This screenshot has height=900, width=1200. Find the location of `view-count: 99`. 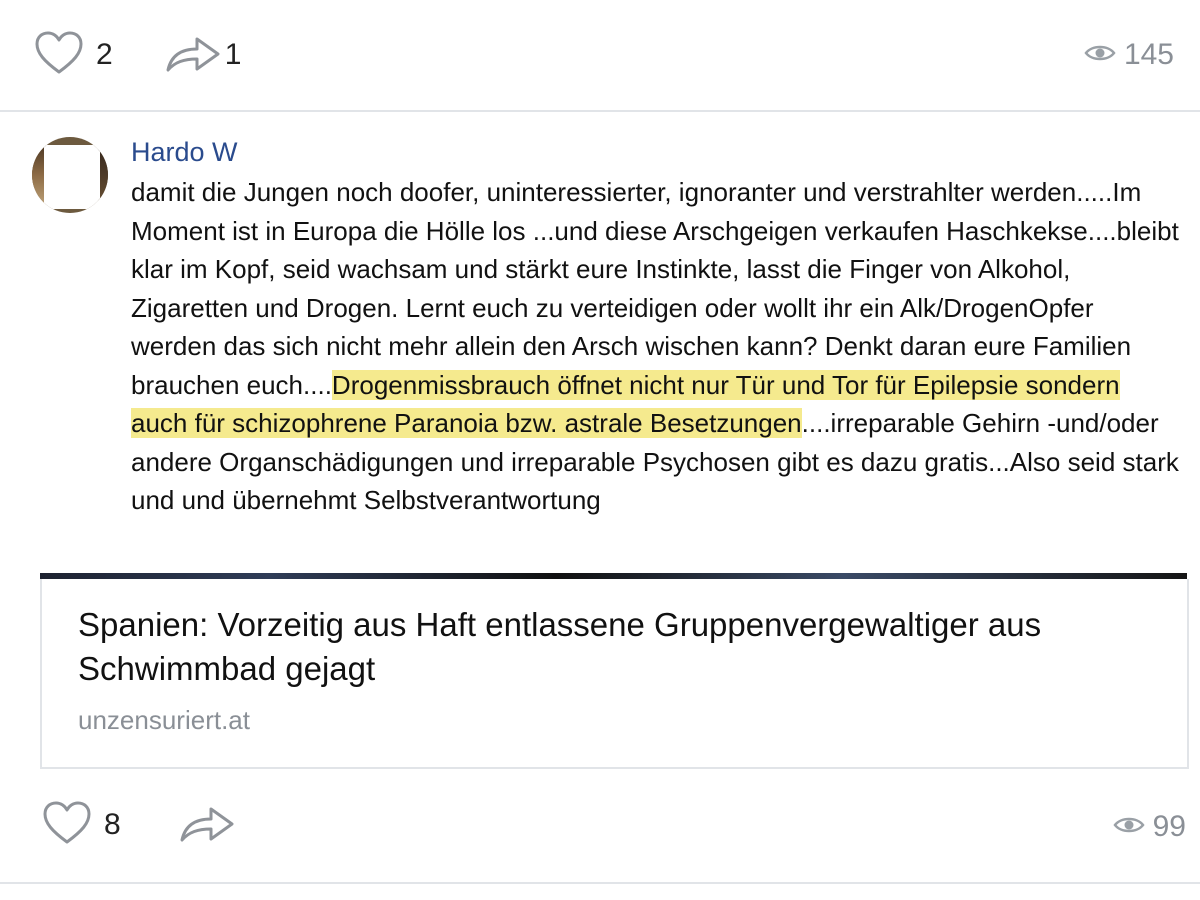

view-count: 99 is located at coordinates (1169, 826).